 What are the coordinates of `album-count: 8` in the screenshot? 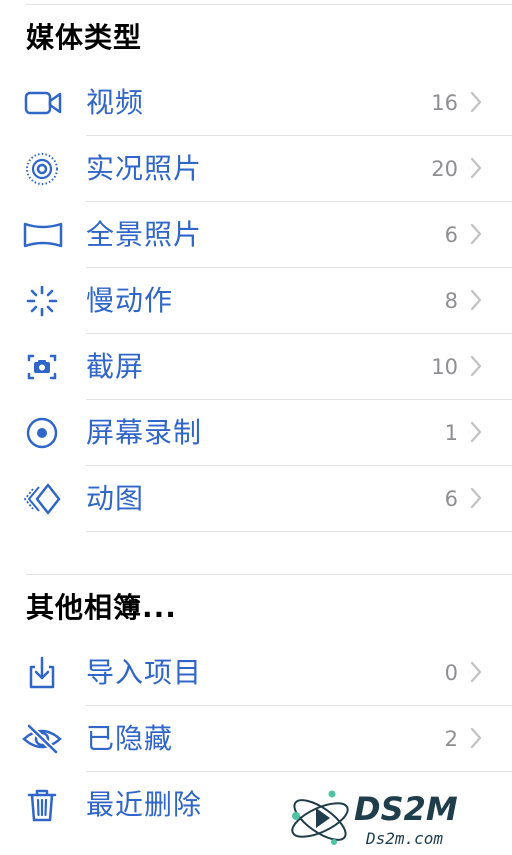 It's located at (451, 301).